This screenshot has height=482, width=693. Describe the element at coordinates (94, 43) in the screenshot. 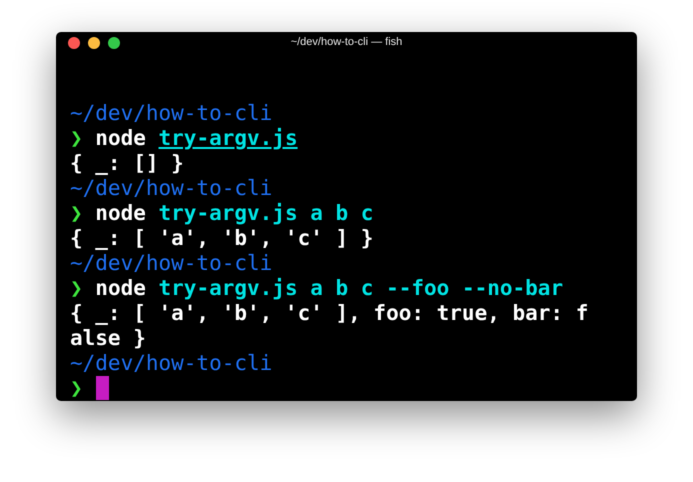

I see `minimize-button` at that location.